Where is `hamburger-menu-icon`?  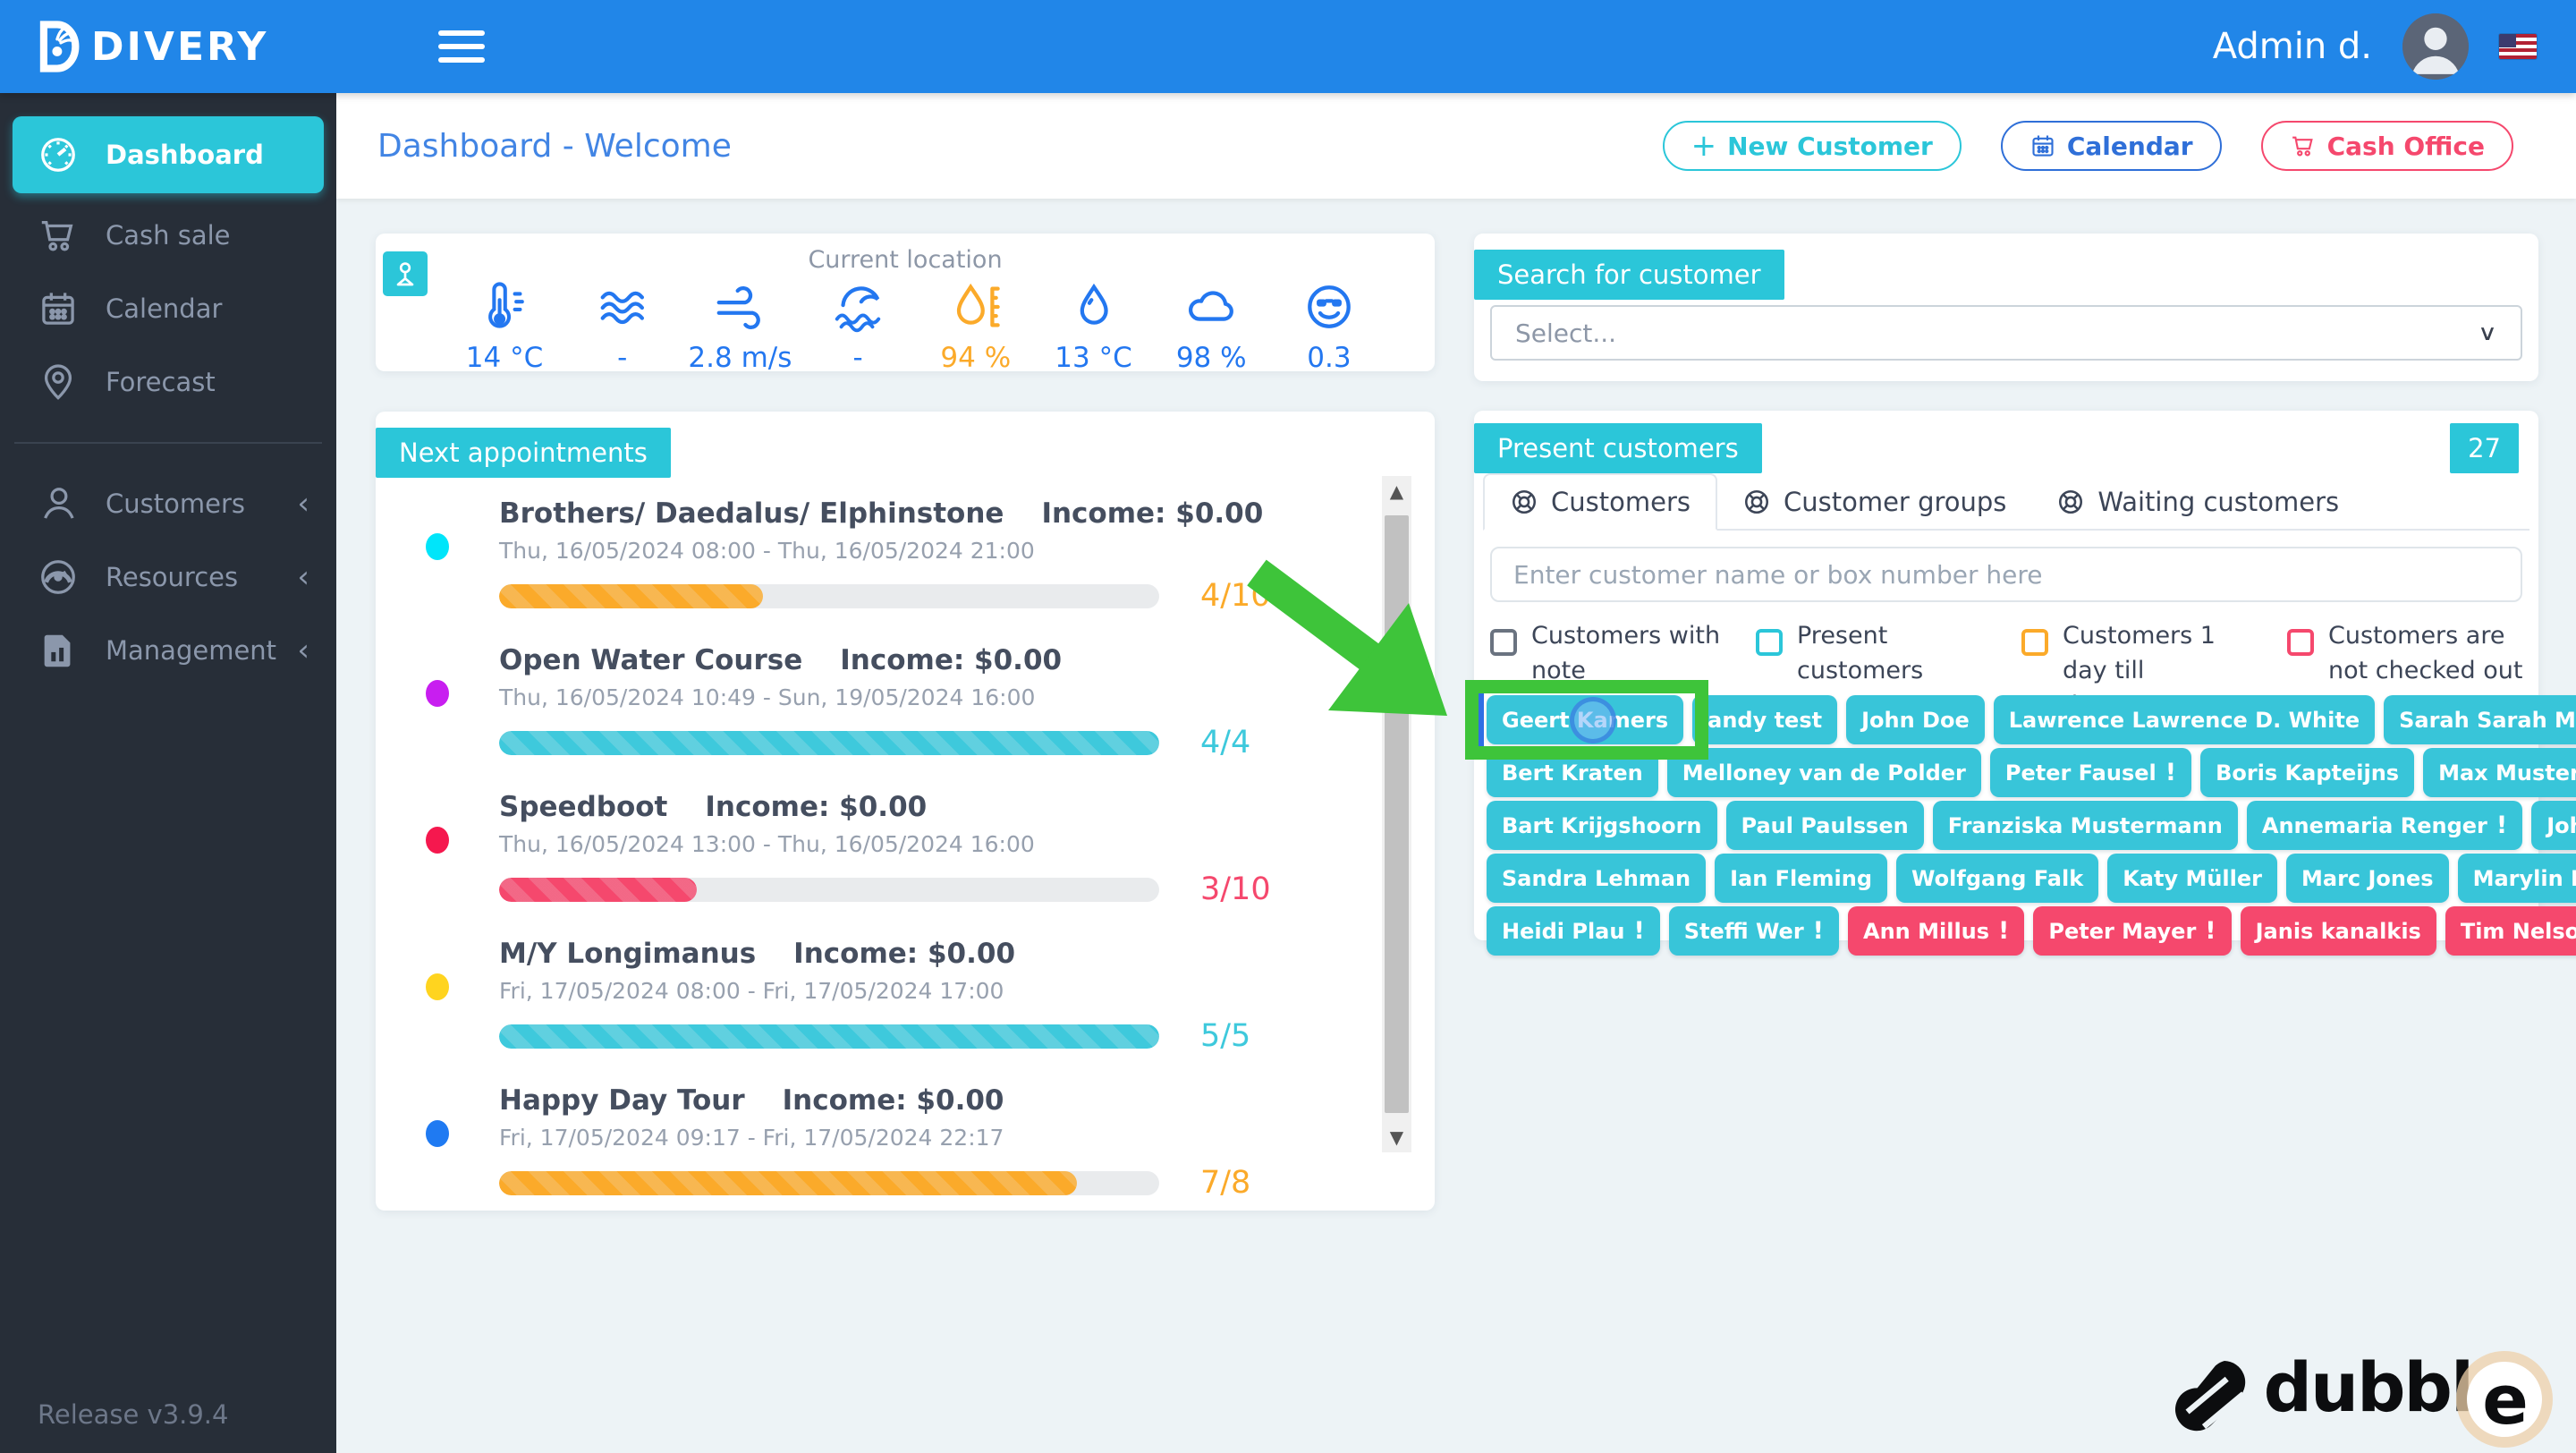
hamburger-menu-icon is located at coordinates (462, 46).